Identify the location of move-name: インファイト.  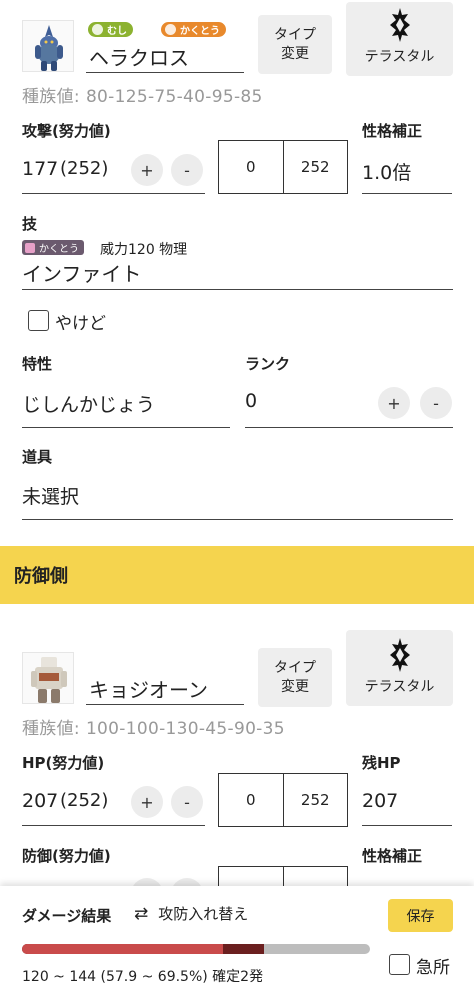
(82, 274).